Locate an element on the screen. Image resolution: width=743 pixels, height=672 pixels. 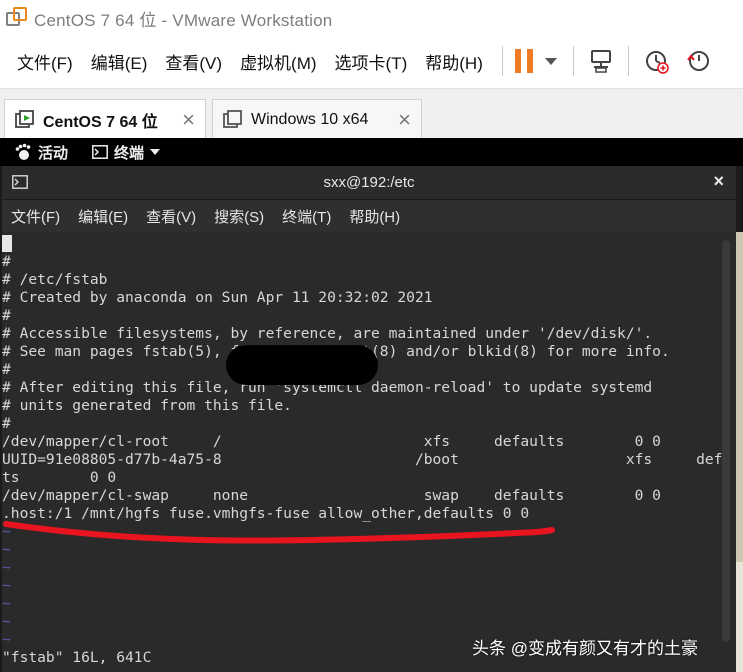
window-title: CentOS 7 64 位 - VMware Workstation is located at coordinates (183, 20).